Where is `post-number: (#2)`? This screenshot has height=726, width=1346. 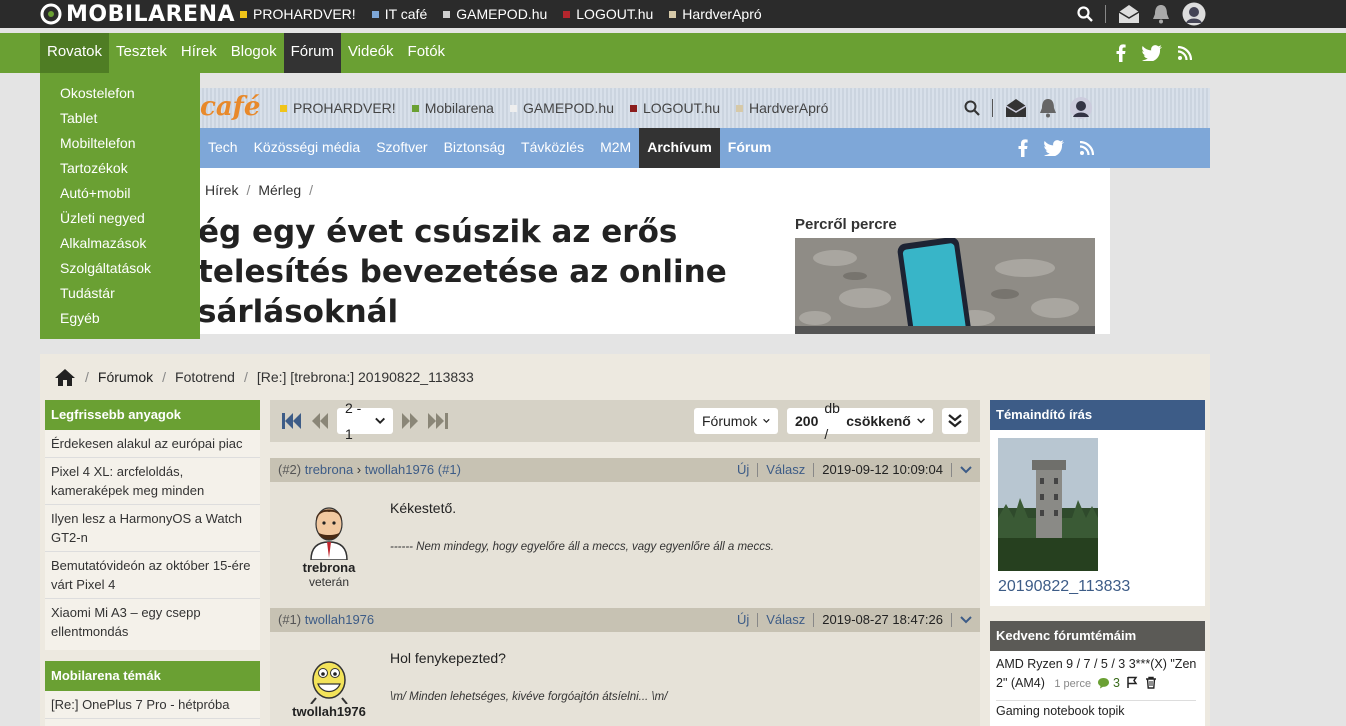 post-number: (#2) is located at coordinates (289, 469).